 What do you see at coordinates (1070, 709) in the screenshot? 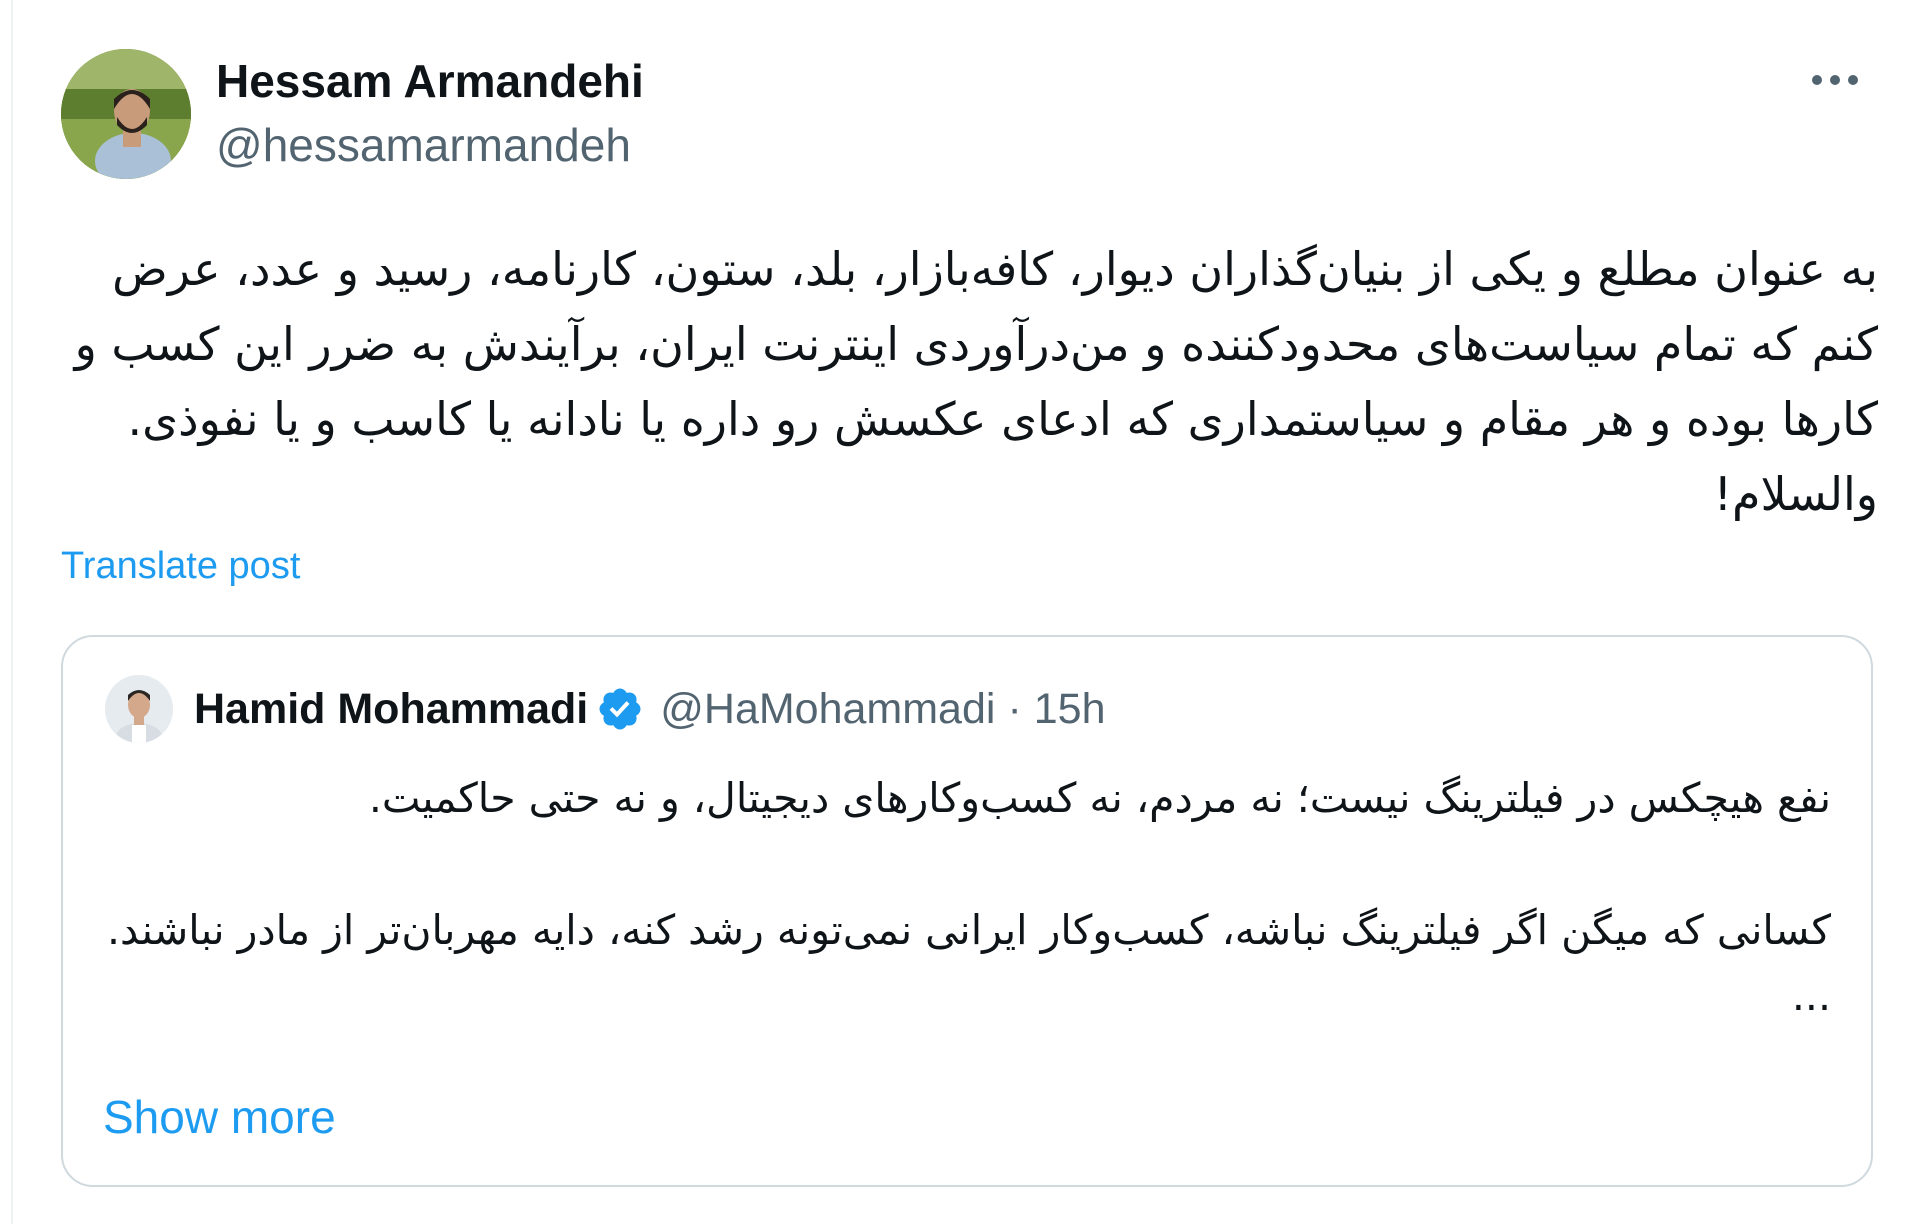
I see `quoted-post-timestamp: 15h` at bounding box center [1070, 709].